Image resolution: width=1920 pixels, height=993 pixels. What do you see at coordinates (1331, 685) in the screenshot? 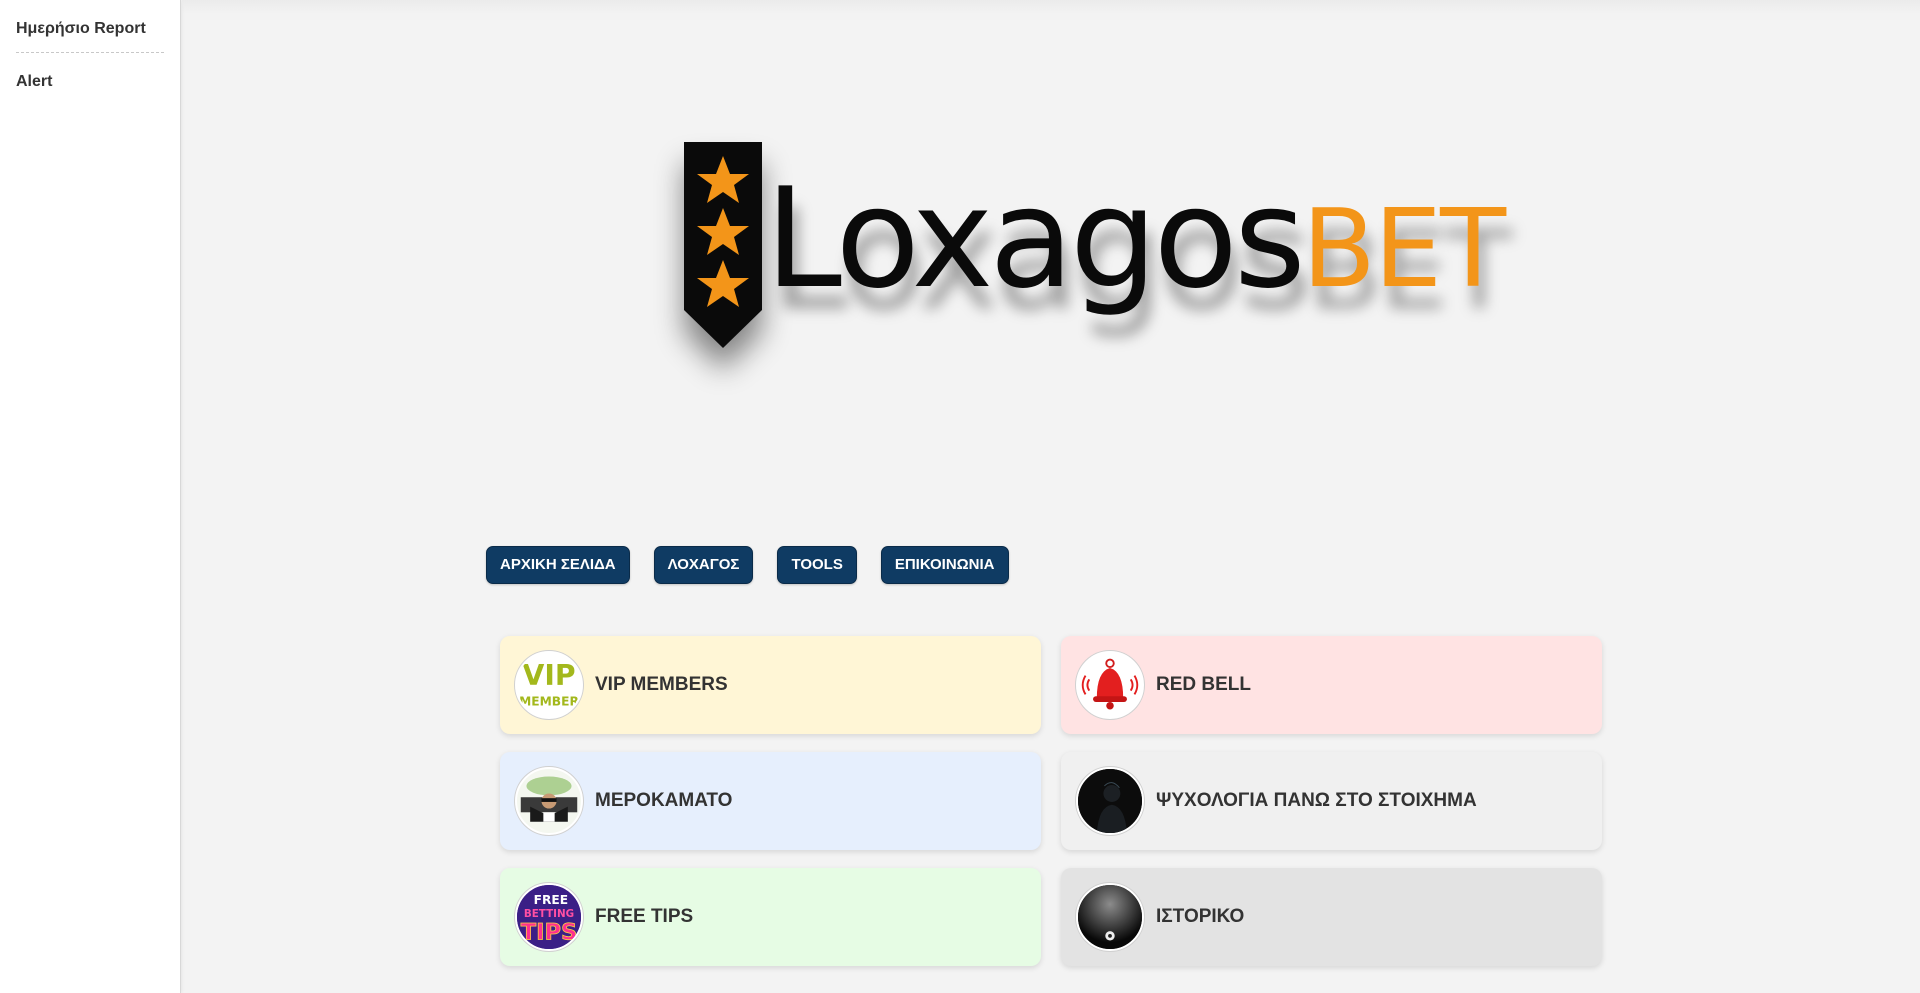
I see `card-red-bell: RED BELL` at bounding box center [1331, 685].